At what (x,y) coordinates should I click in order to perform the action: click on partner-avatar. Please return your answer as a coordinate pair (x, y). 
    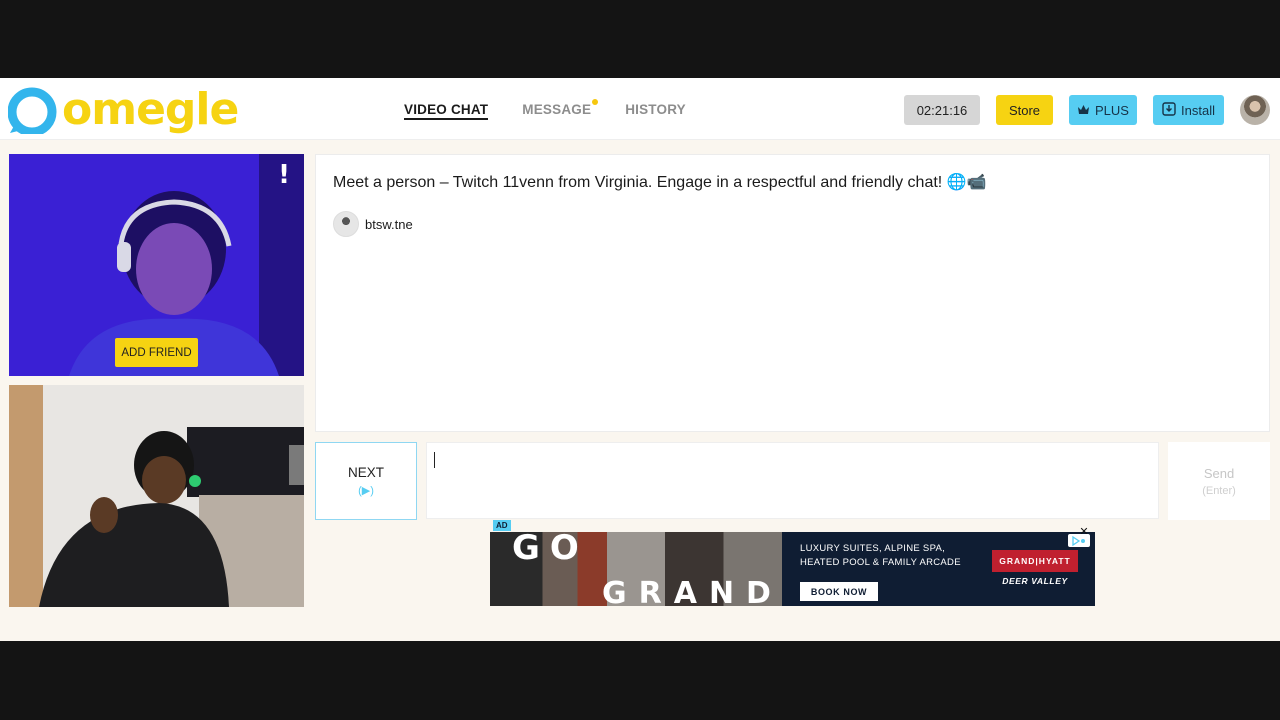
    Looking at the image, I should click on (346, 224).